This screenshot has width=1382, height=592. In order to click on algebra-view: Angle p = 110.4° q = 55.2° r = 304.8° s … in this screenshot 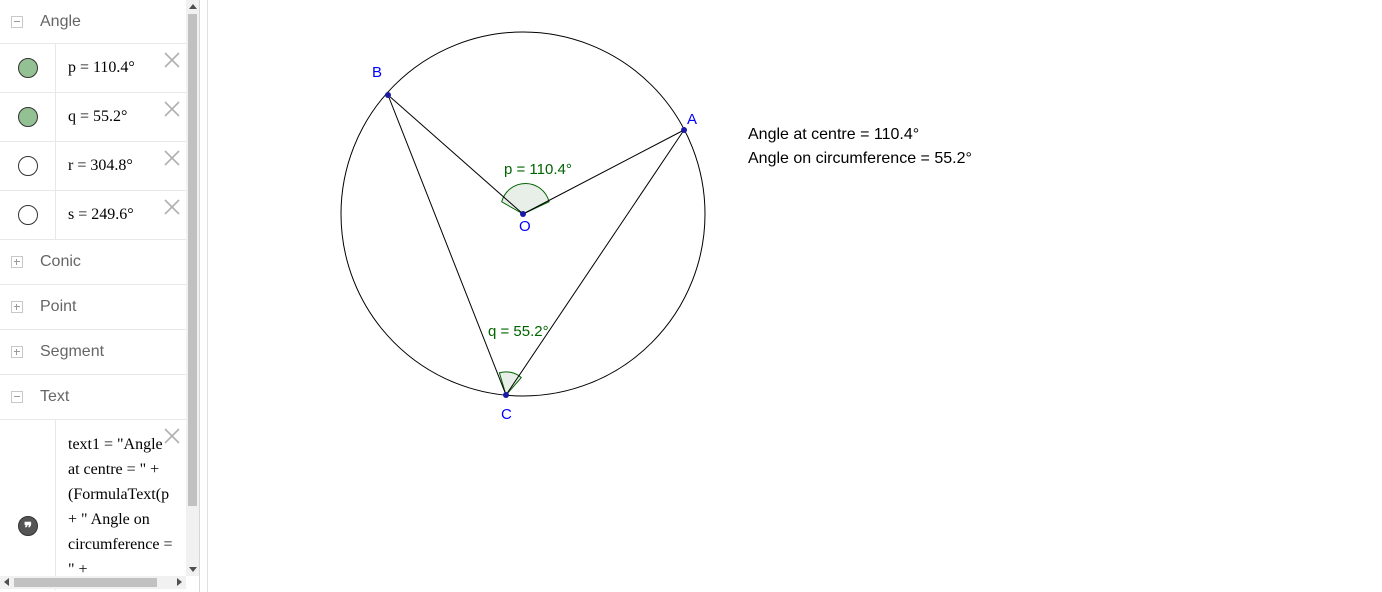, I will do `click(100, 296)`.